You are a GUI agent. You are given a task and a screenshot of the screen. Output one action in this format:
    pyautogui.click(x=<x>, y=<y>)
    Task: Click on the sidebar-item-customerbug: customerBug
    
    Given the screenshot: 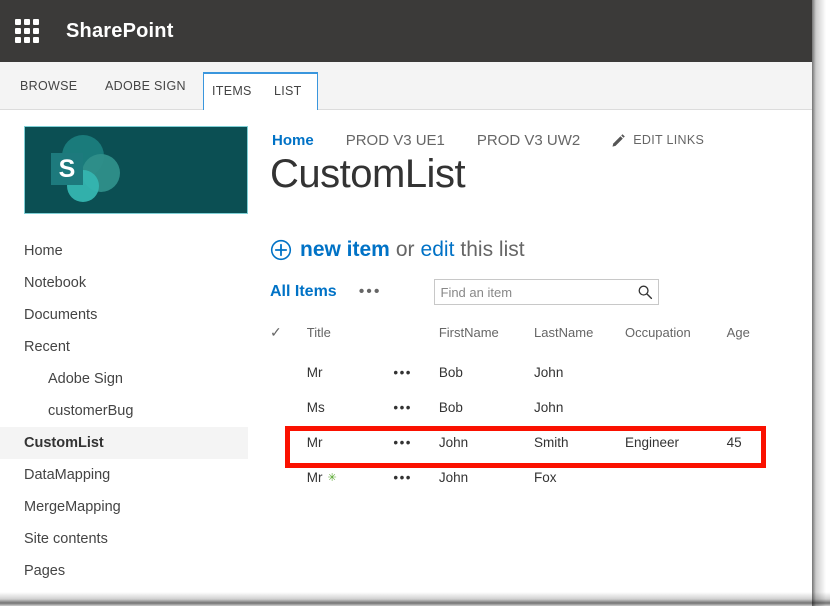 What is the action you would take?
    pyautogui.click(x=124, y=411)
    